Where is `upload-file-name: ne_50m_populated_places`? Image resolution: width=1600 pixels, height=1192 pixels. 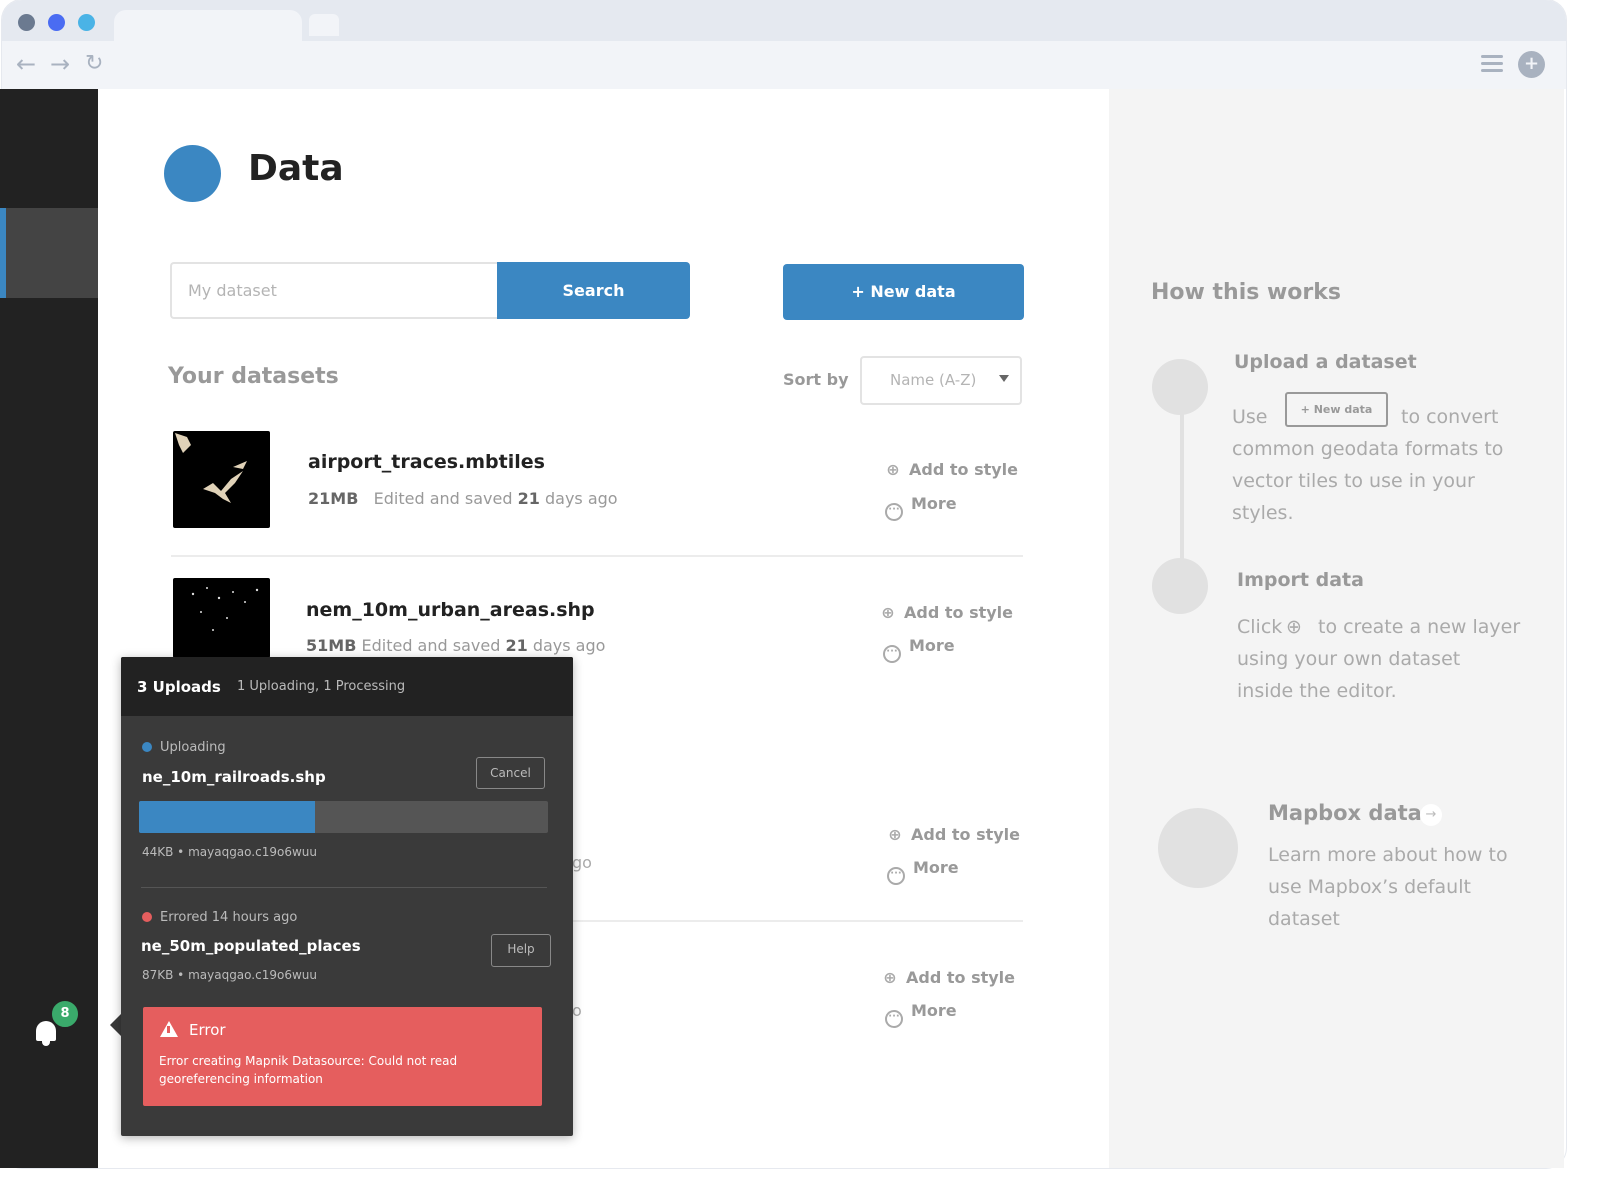 upload-file-name: ne_50m_populated_places is located at coordinates (251, 946).